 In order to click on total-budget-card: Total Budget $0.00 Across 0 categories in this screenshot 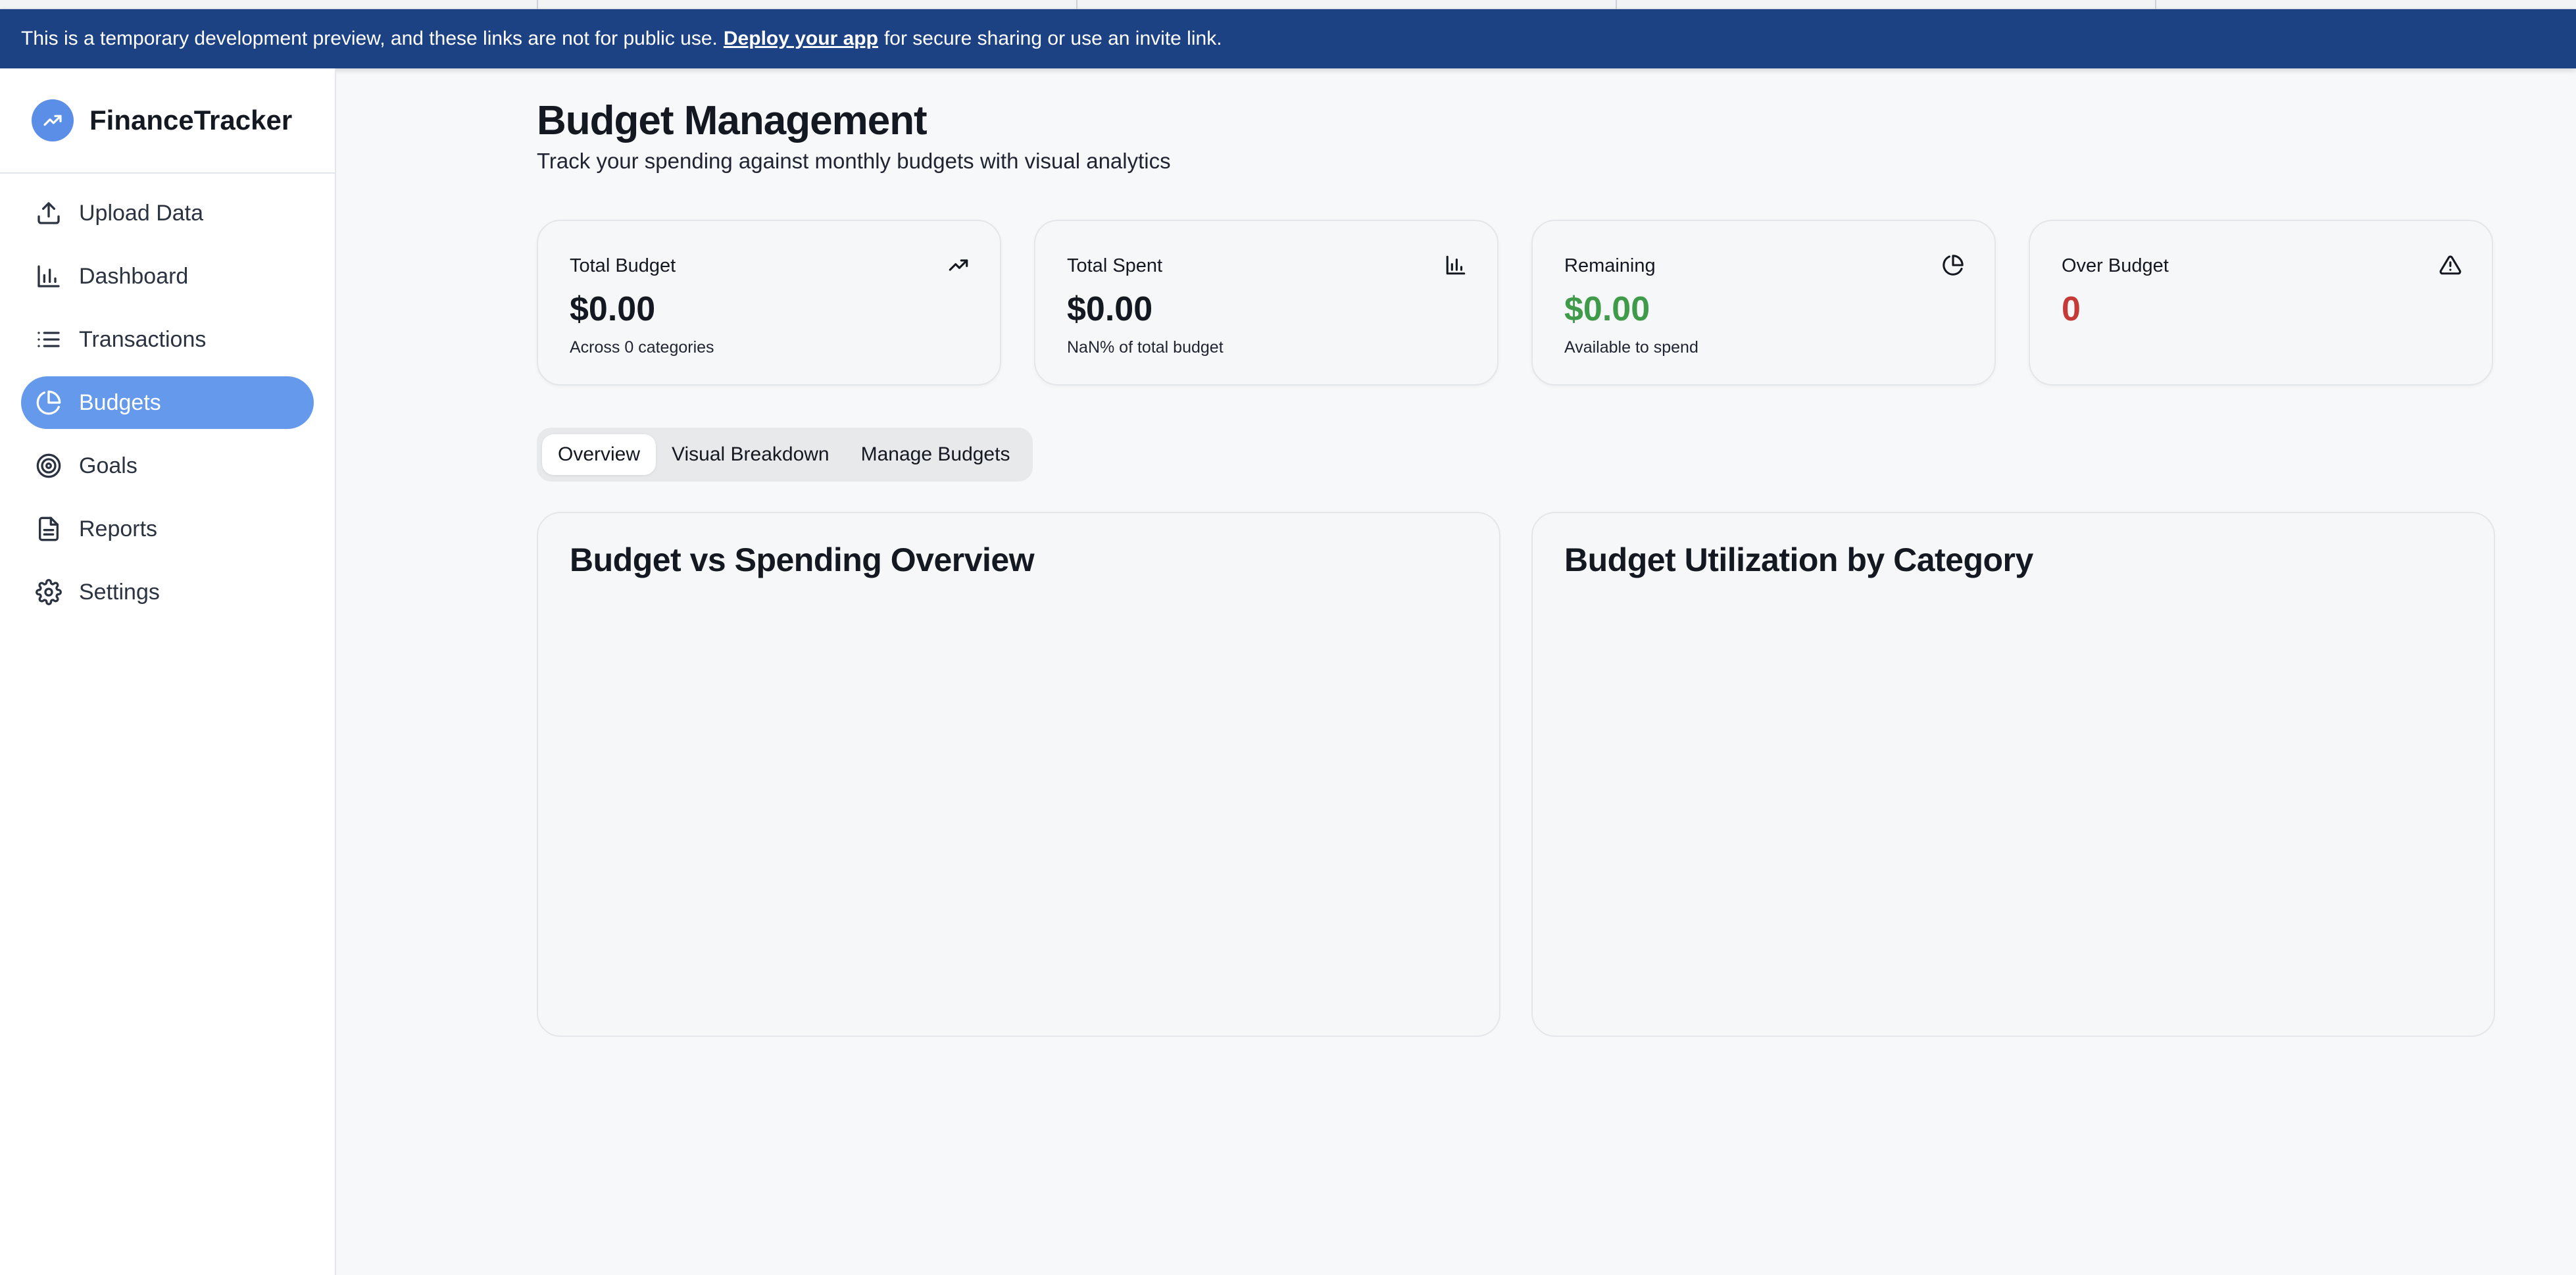, I will do `click(769, 303)`.